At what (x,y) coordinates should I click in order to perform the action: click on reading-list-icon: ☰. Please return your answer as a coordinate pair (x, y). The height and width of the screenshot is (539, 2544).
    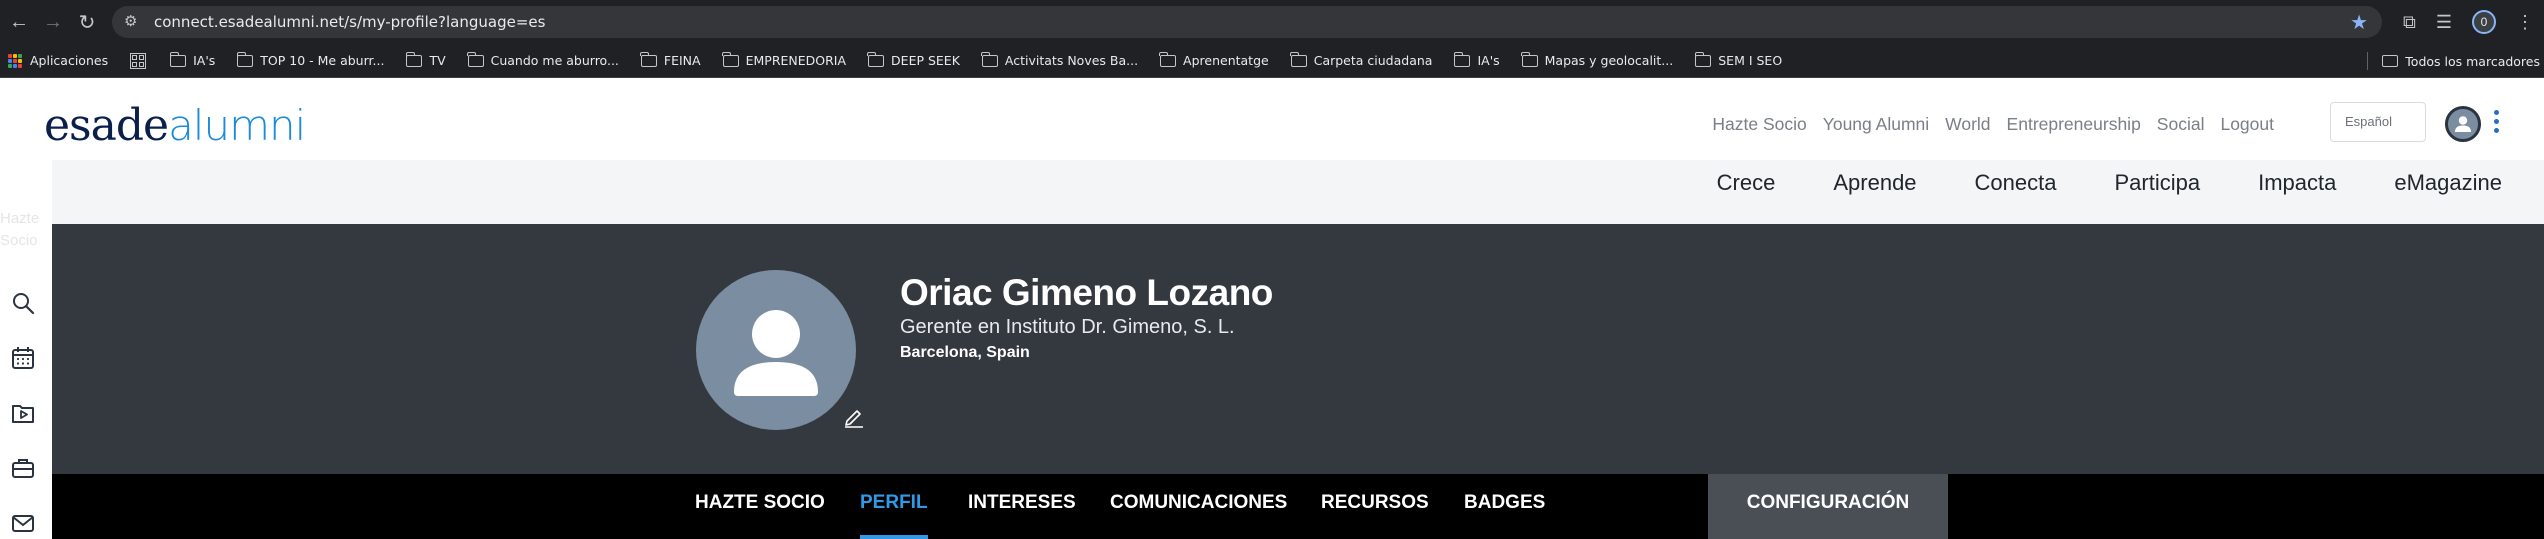
    Looking at the image, I should click on (2444, 22).